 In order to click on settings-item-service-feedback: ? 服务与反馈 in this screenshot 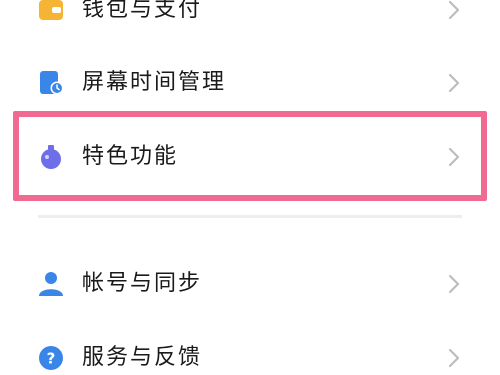, I will do `click(250, 351)`.